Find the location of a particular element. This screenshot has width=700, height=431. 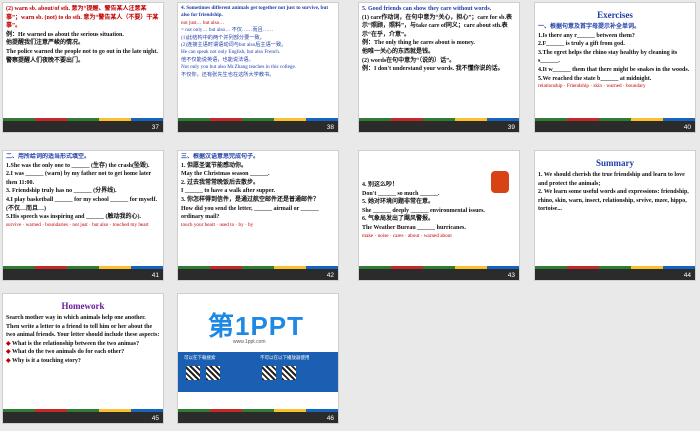

answer: skin is located at coordinates (598, 86).